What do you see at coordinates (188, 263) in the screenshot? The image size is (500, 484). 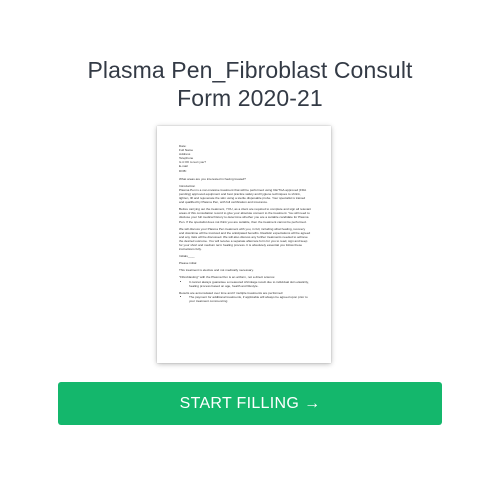 I see `please-initial: Please initial` at bounding box center [188, 263].